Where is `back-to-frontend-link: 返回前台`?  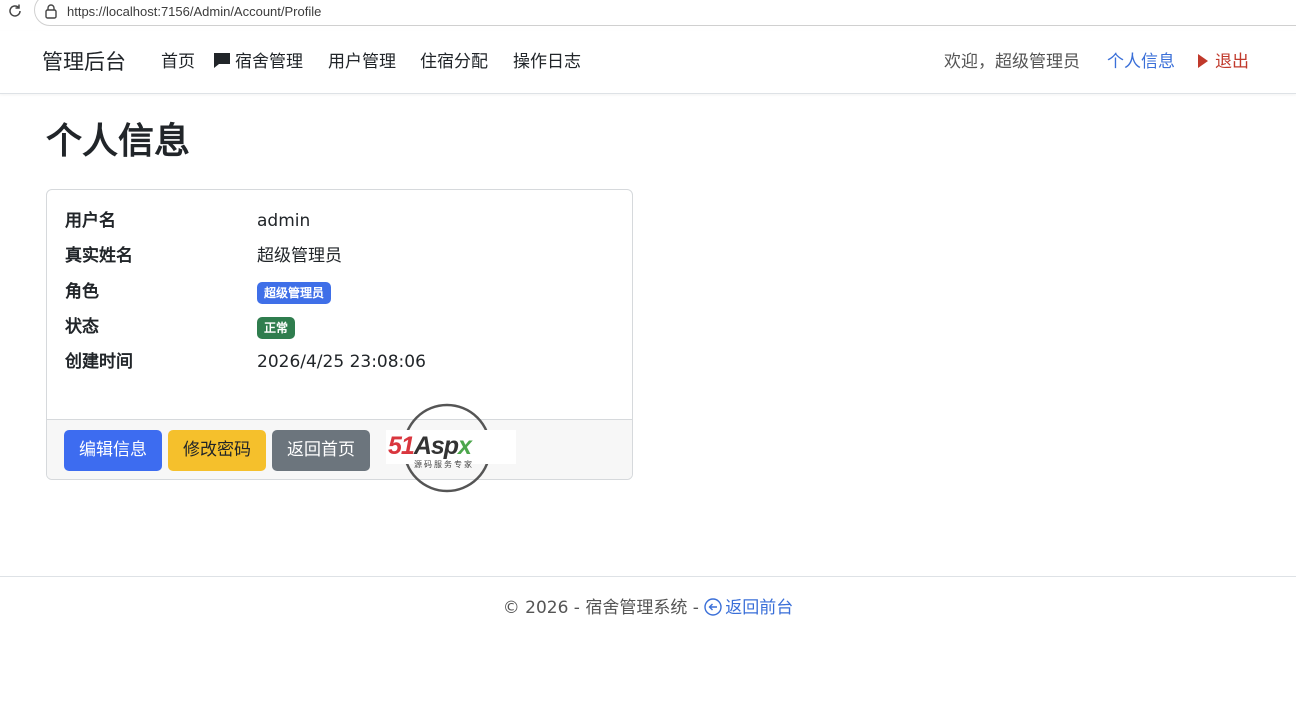
back-to-frontend-link: 返回前台 is located at coordinates (748, 608).